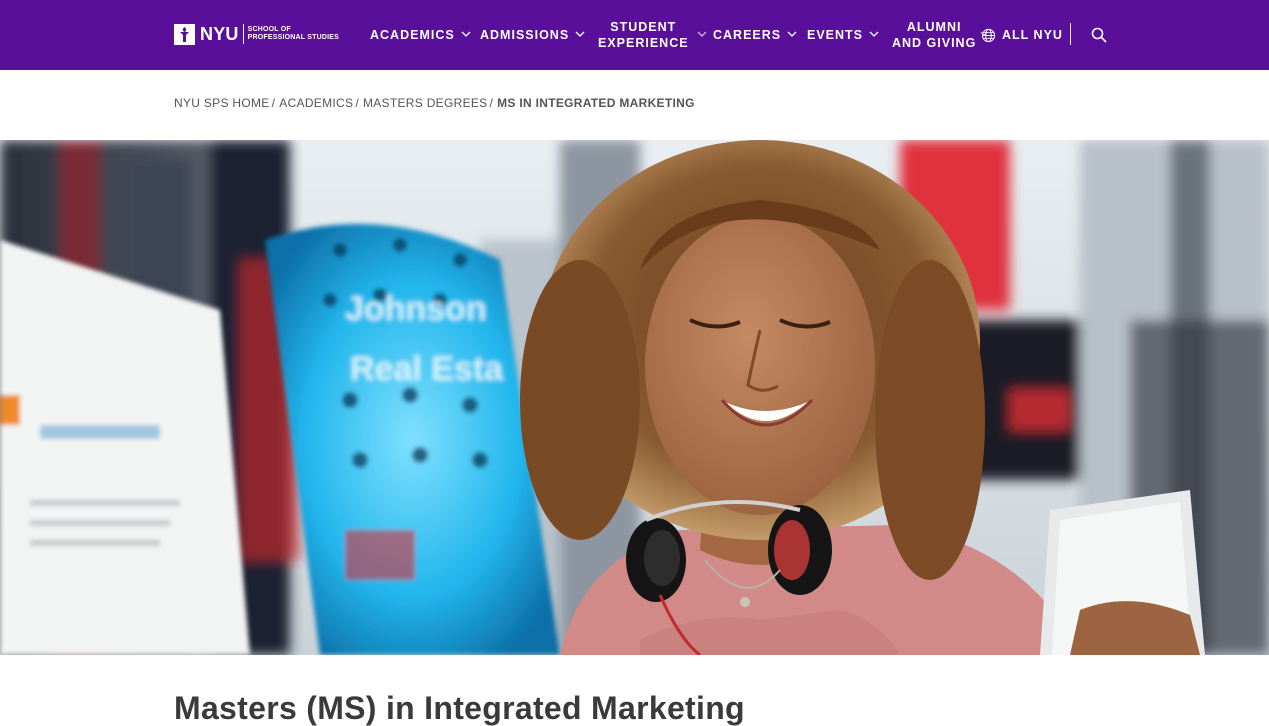 The width and height of the screenshot is (1269, 726). What do you see at coordinates (988, 35) in the screenshot?
I see `globe-icon` at bounding box center [988, 35].